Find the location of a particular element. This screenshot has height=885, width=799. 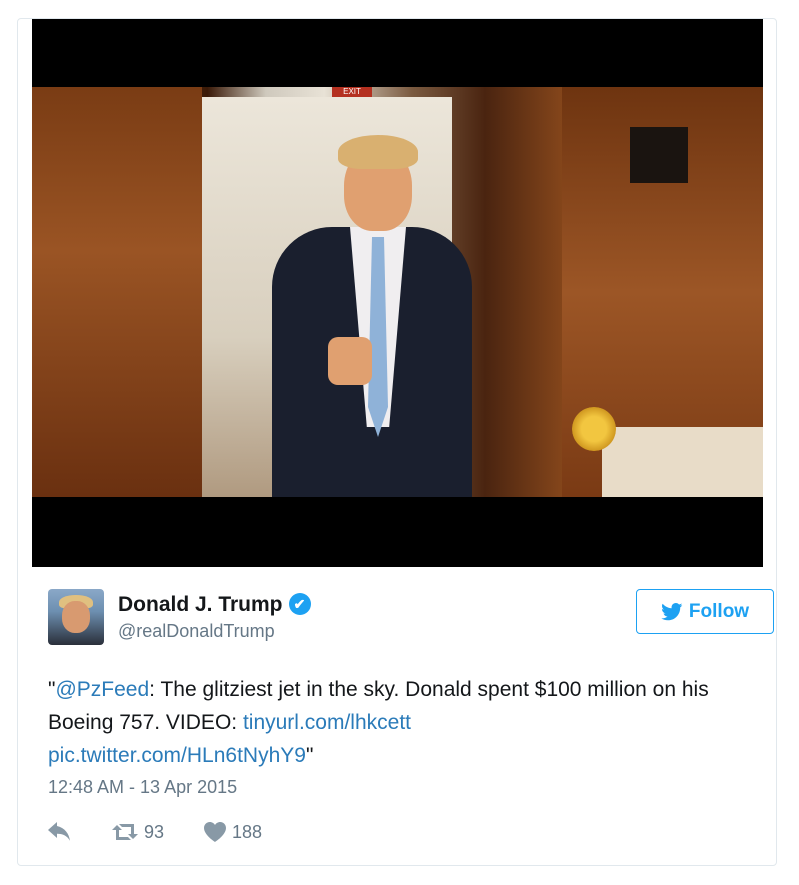

person-hair is located at coordinates (378, 152).